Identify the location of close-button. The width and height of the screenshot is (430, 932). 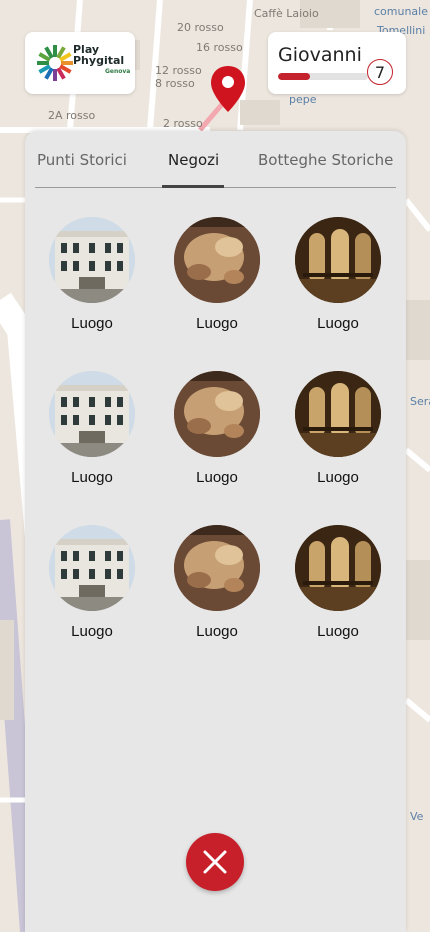
(215, 862).